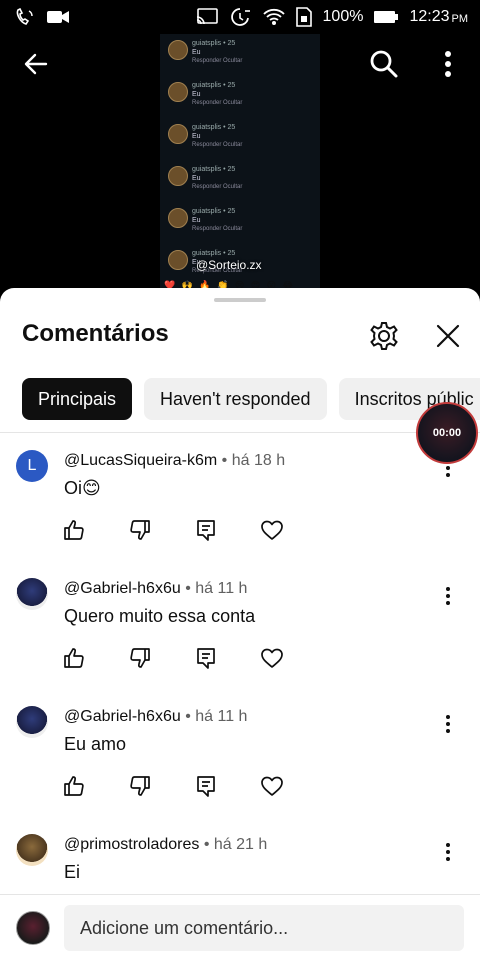 This screenshot has width=480, height=960. Describe the element at coordinates (460, 18) in the screenshot. I see `clock-ampm: PM` at that location.